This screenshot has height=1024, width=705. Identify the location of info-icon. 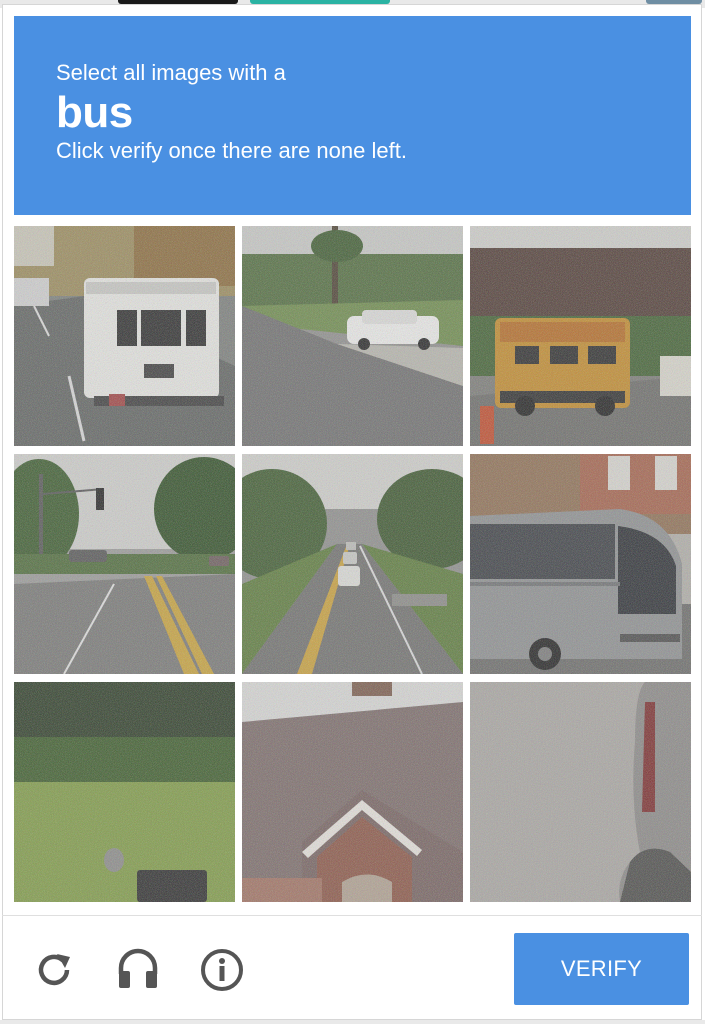
(222, 970).